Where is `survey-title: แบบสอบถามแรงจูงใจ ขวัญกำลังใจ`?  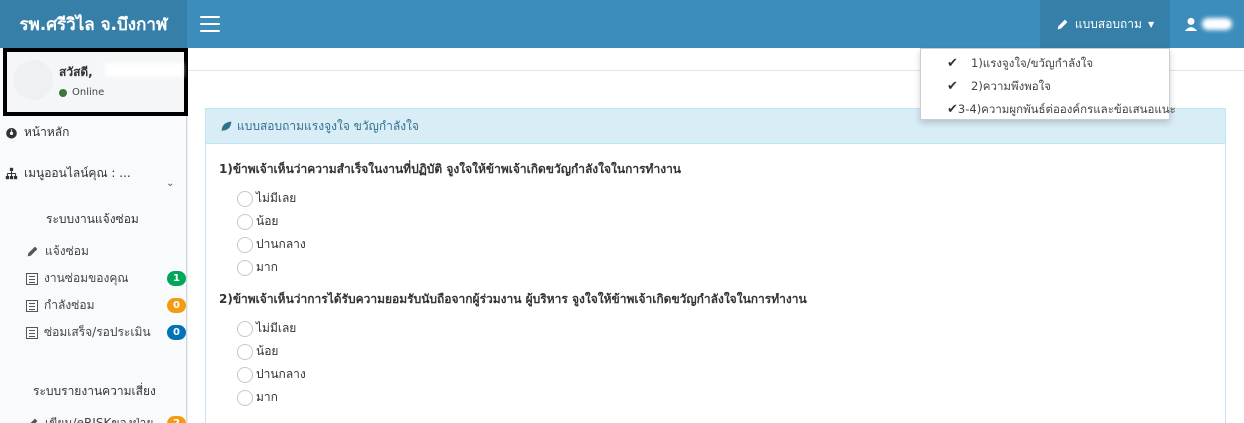
survey-title: แบบสอบถามแรงจูงใจ ขวัญกำลังใจ is located at coordinates (328, 125).